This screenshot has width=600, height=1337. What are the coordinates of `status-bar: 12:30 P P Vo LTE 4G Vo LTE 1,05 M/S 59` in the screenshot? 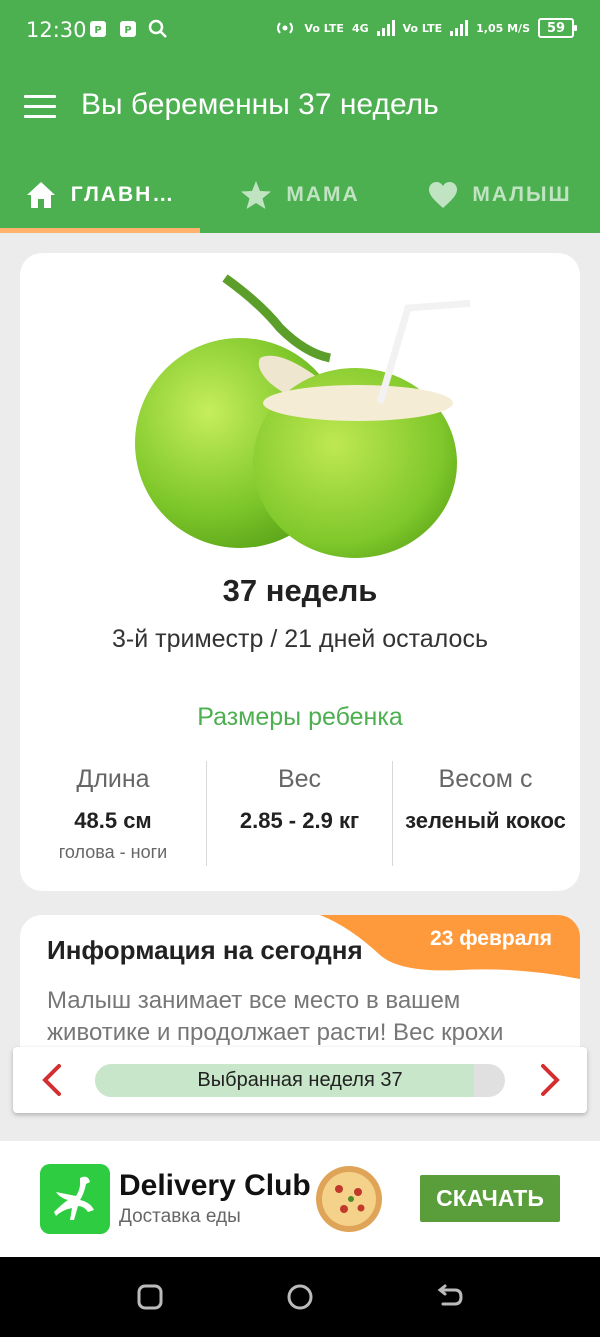 It's located at (300, 30).